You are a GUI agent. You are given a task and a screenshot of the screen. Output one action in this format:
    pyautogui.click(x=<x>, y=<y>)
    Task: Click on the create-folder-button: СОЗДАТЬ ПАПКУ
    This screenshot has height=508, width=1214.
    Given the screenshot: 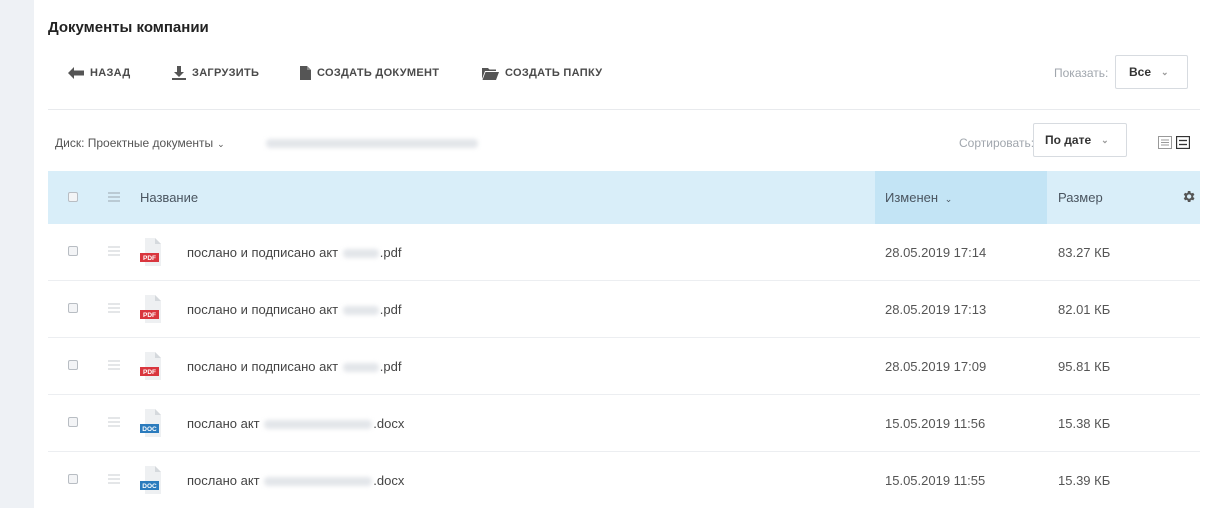 What is the action you would take?
    pyautogui.click(x=542, y=73)
    